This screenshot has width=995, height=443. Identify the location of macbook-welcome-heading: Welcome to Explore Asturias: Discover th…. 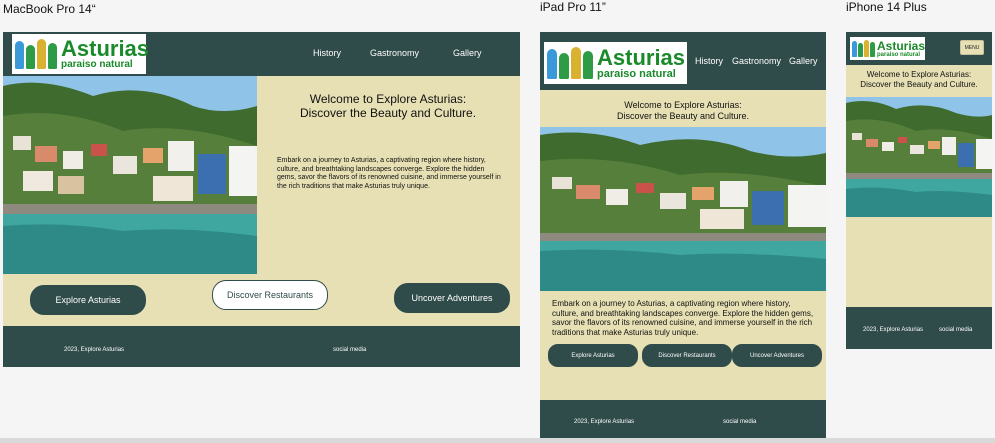
(388, 106).